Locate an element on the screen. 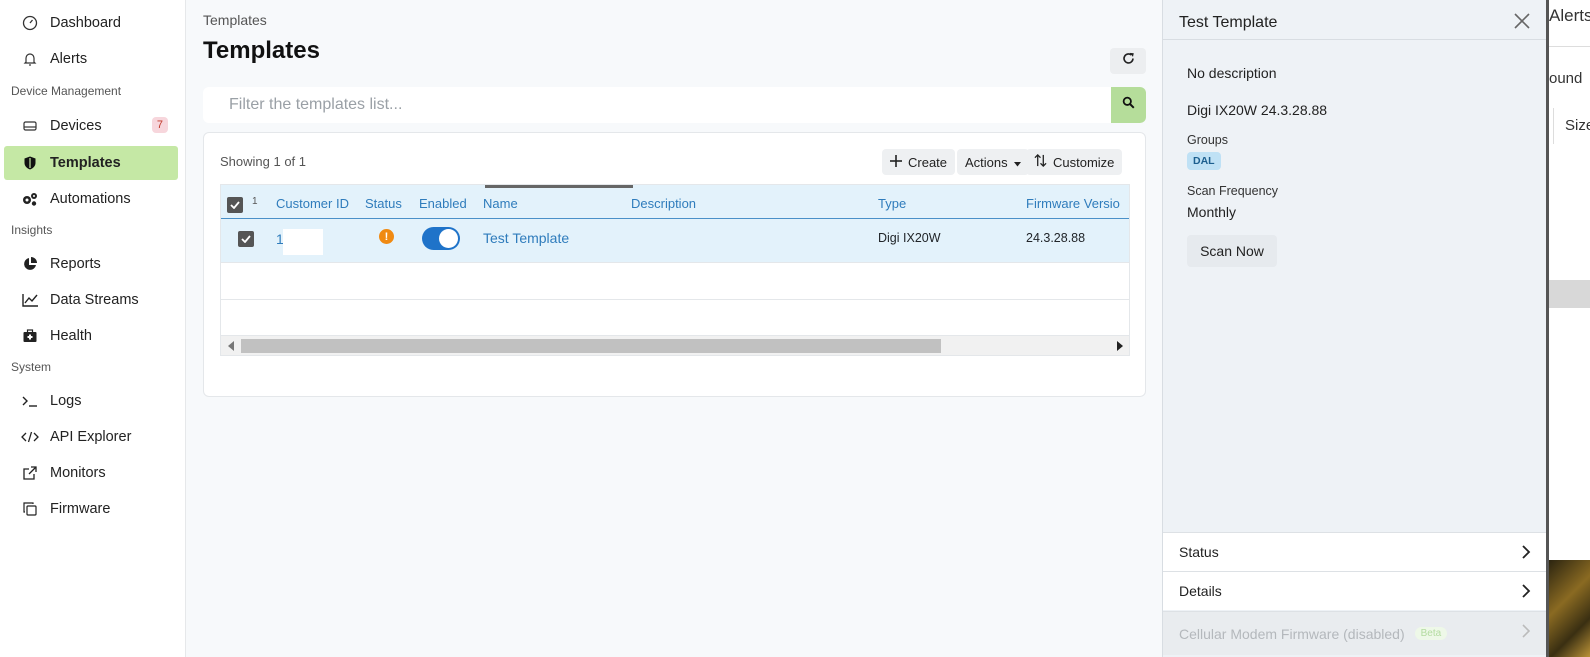 The image size is (1590, 657). horizontal-scrollbar is located at coordinates (675, 345).